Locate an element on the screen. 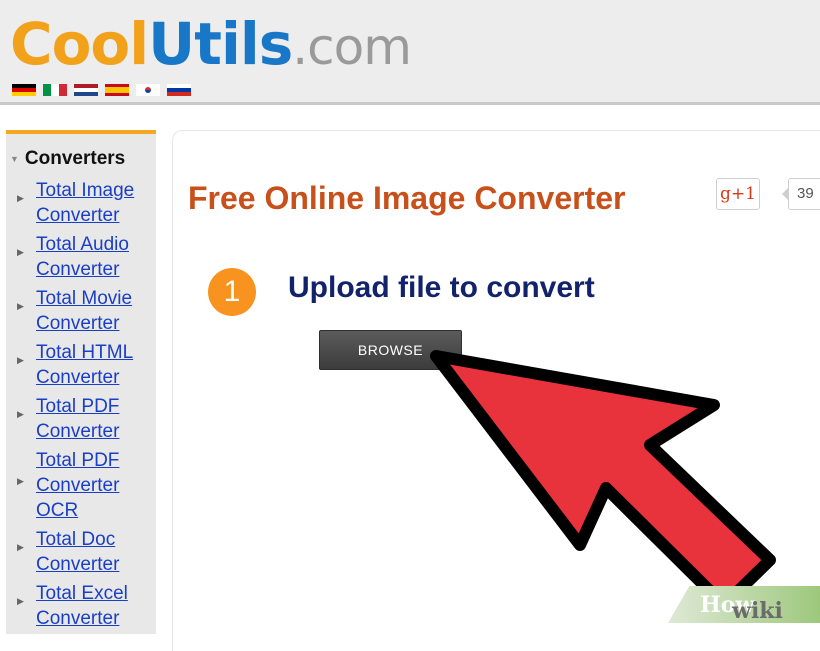  step-label: Upload file to convert is located at coordinates (441, 287).